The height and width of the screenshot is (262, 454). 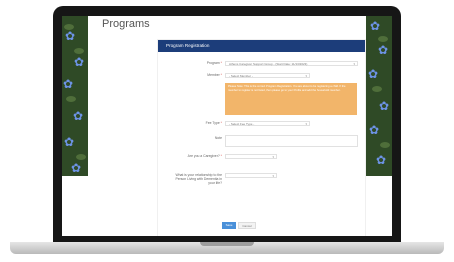 What do you see at coordinates (251, 156) in the screenshot?
I see `caregiver-select: ▾` at bounding box center [251, 156].